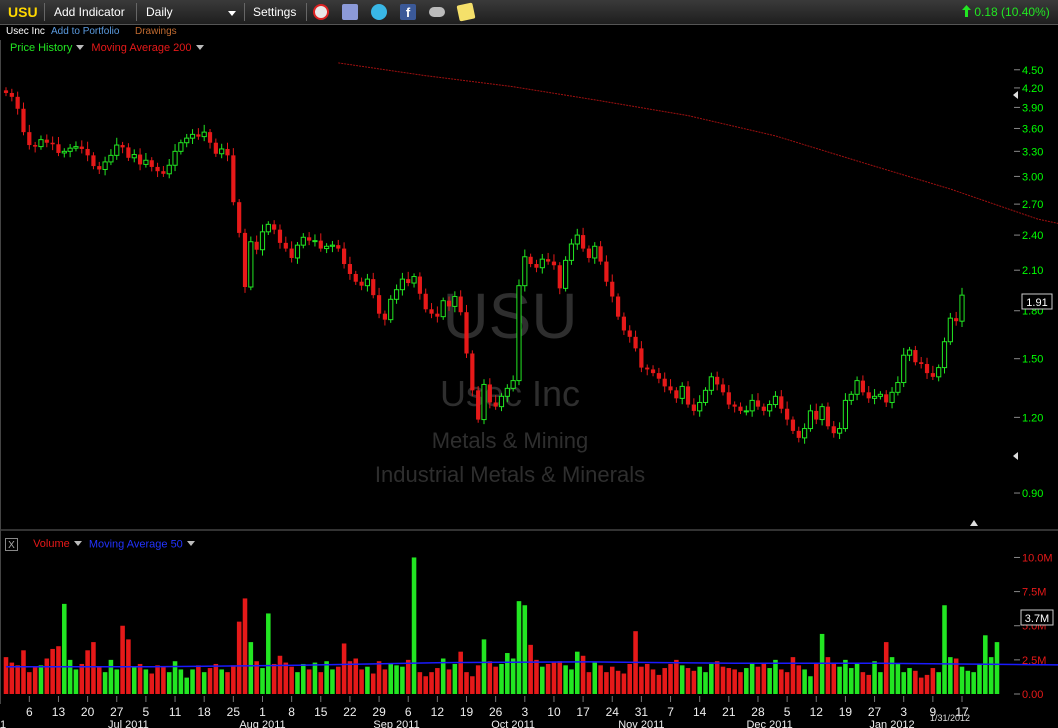 The height and width of the screenshot is (728, 1058). Describe the element at coordinates (274, 12) in the screenshot. I see `settings-button: Settings` at that location.